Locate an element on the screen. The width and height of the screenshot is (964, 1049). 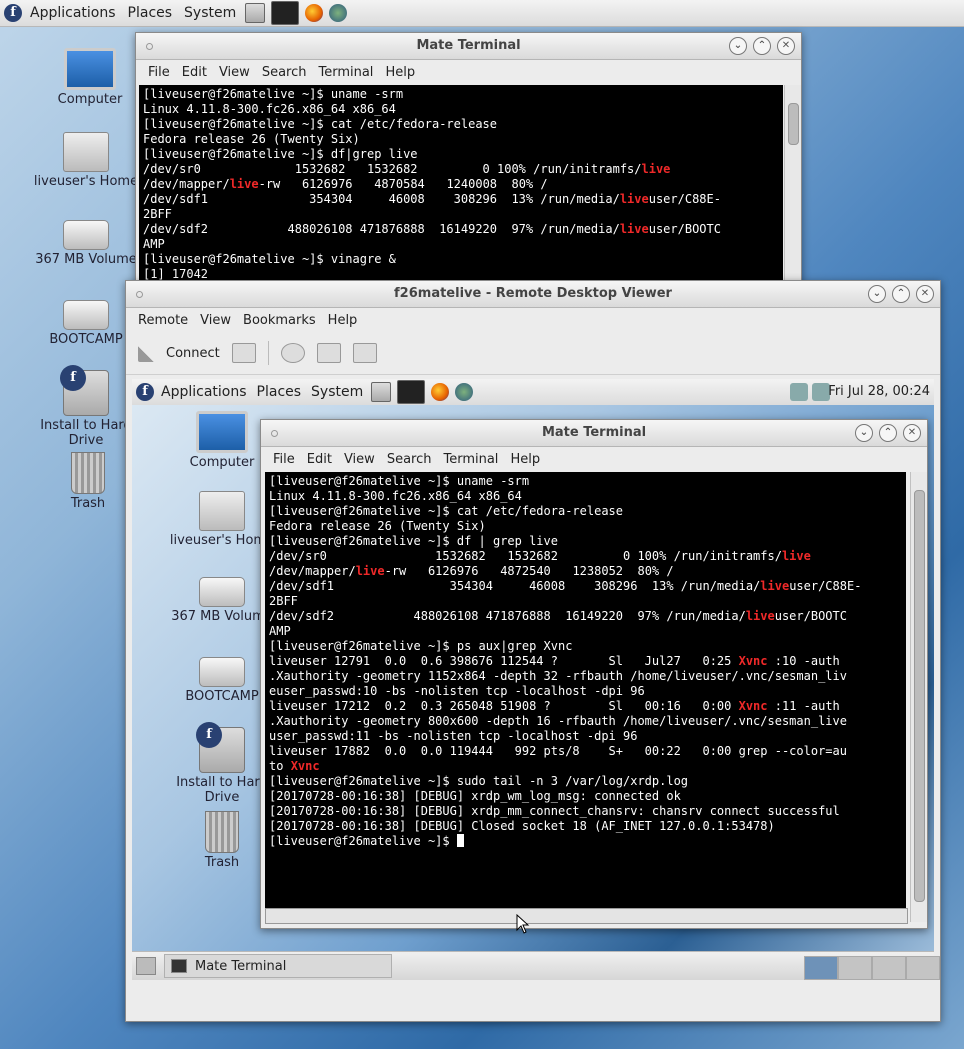
inner-terminal-scrollbar is located at coordinates (918, 697).